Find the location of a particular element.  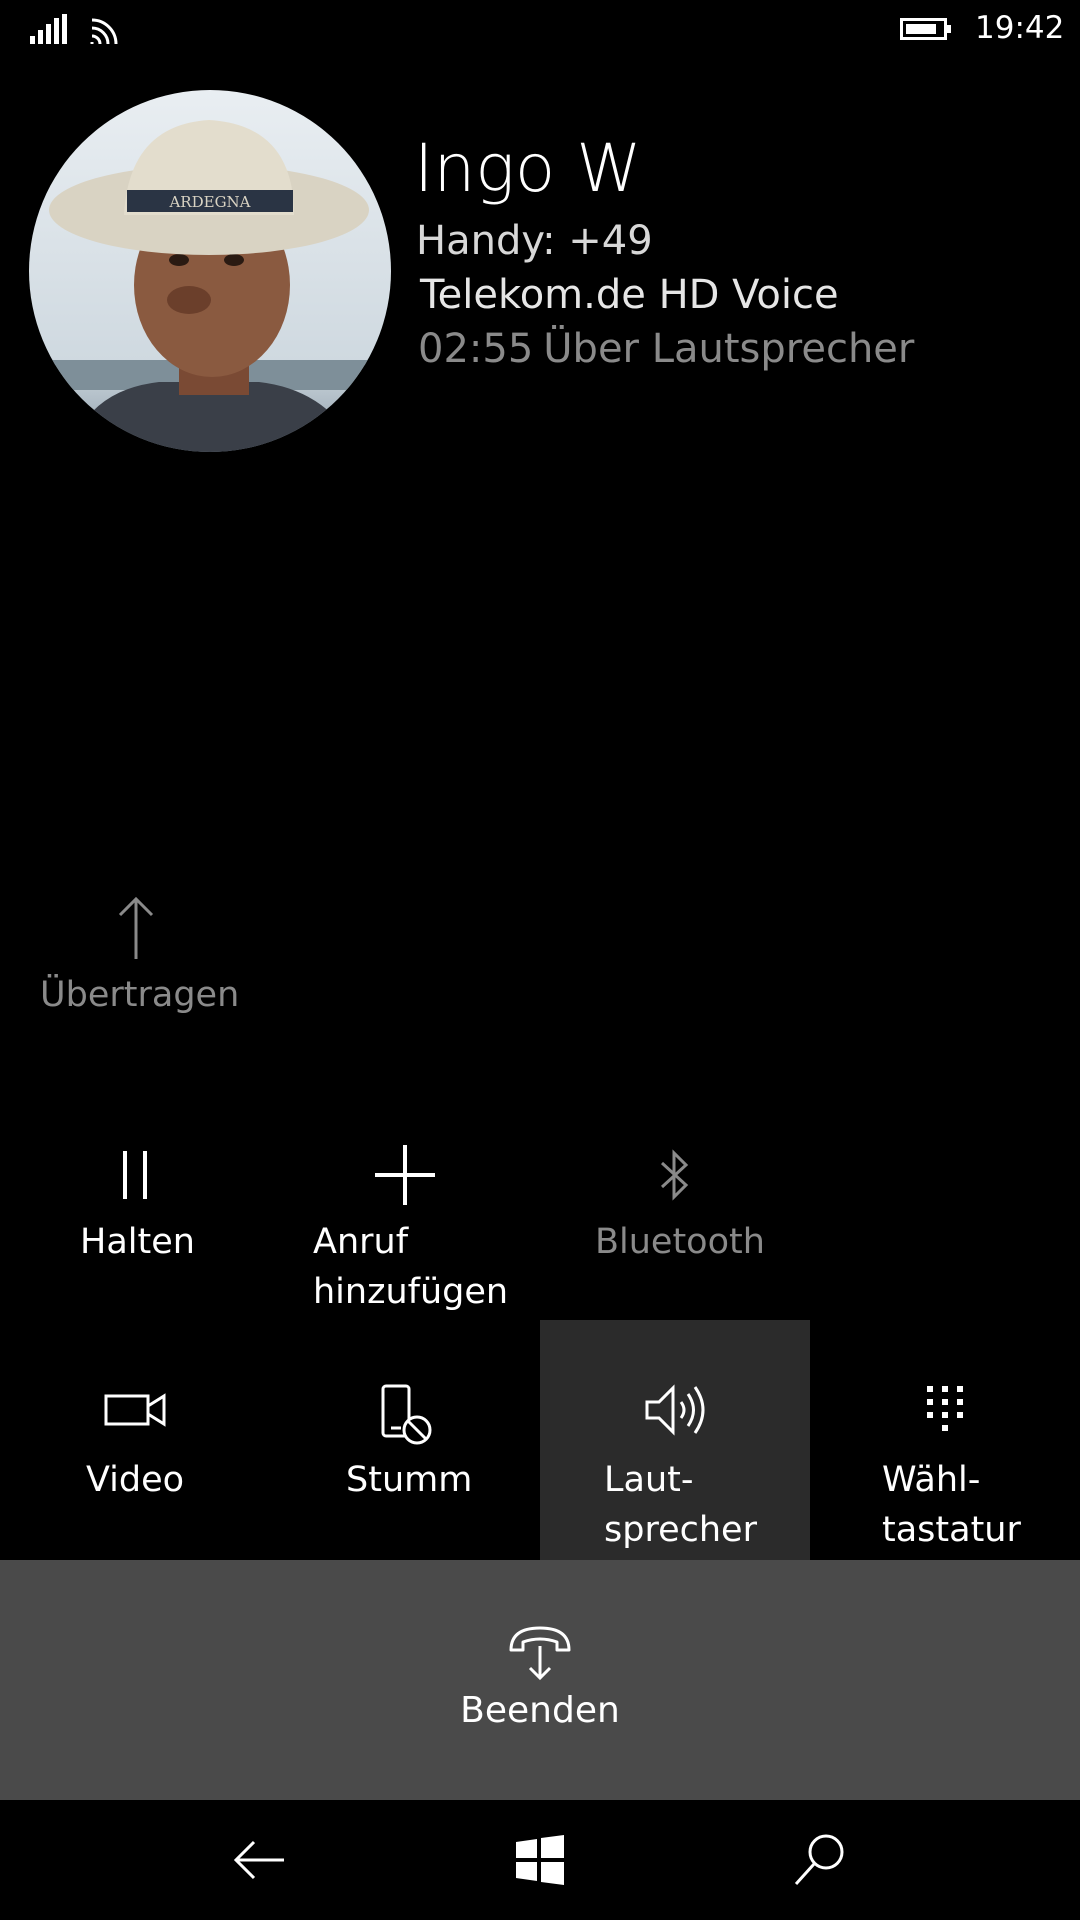

contact-number: Handy: +49 is located at coordinates (534, 241).